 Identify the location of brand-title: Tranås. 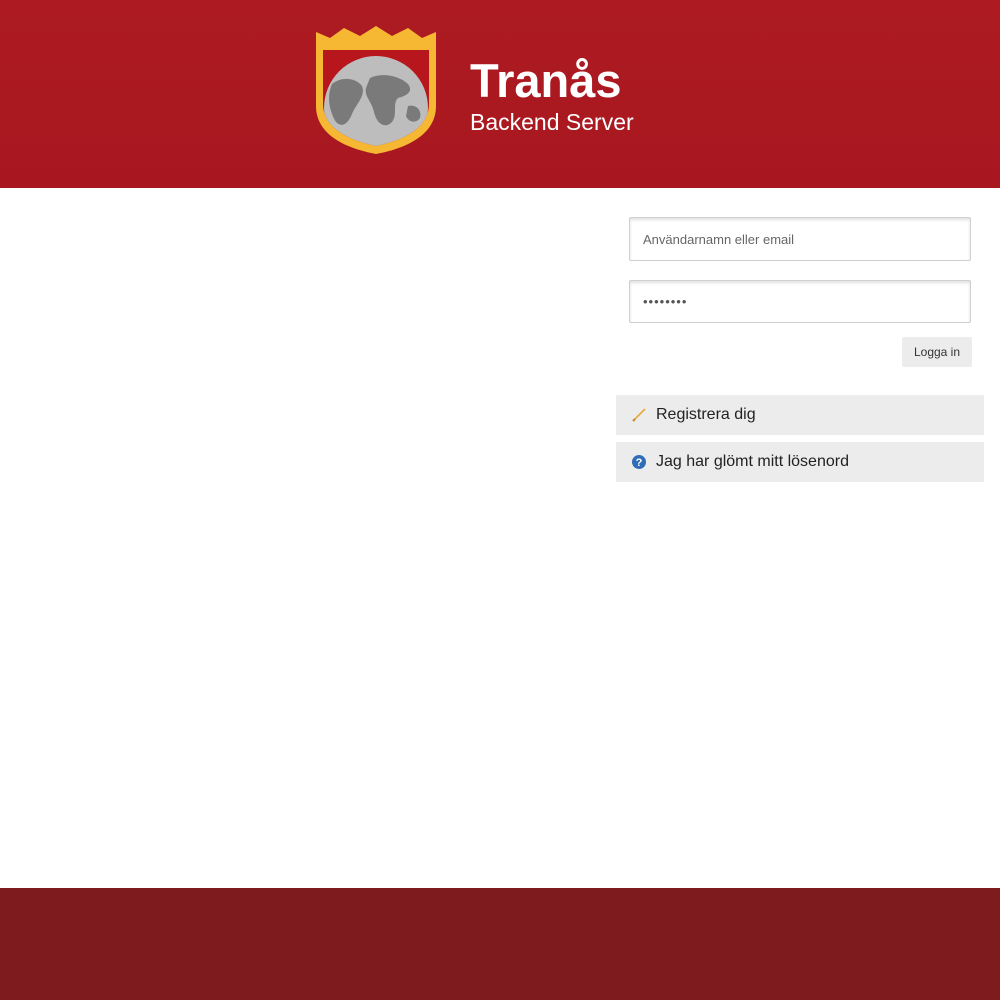
(546, 80).